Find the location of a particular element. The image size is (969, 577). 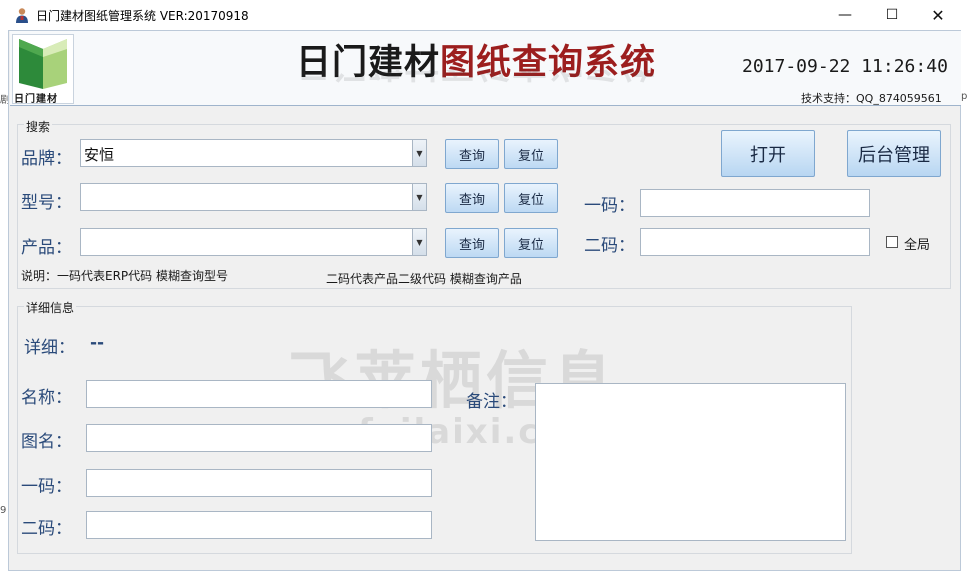

detail-group-legend: 详细信息 is located at coordinates (50, 307).